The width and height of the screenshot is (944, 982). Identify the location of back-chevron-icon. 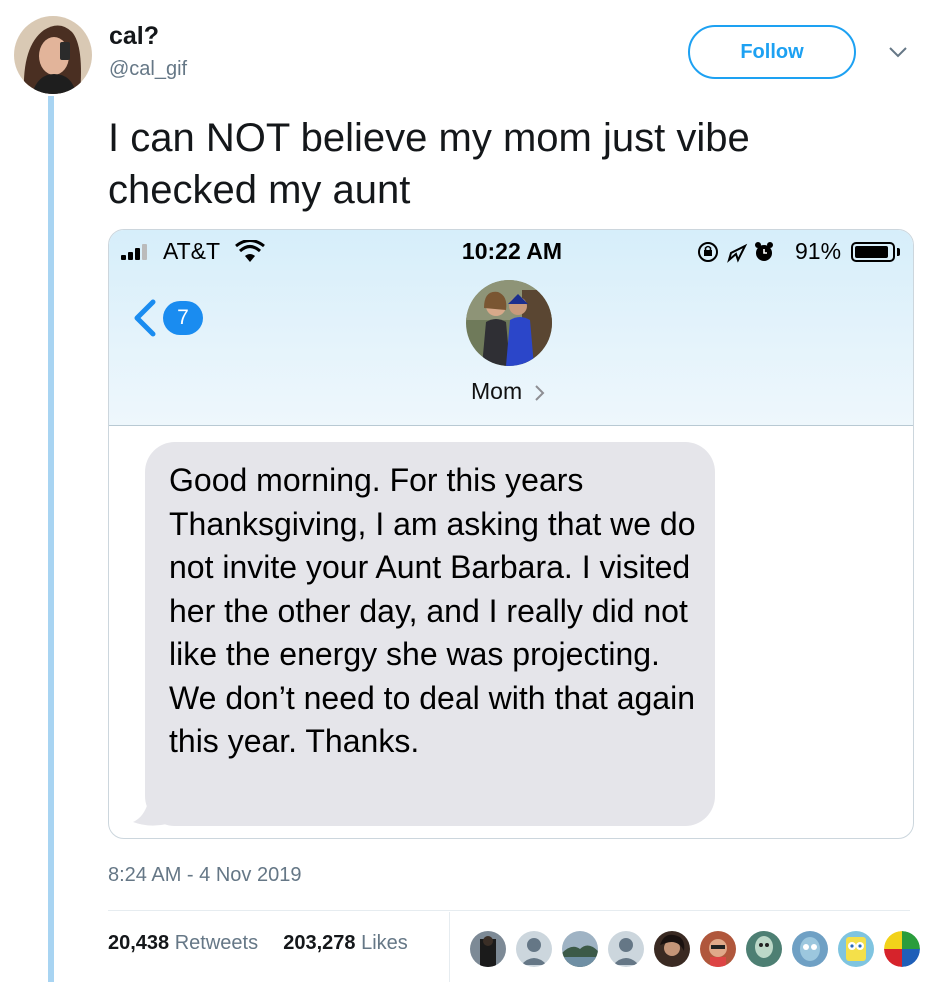
(144, 318).